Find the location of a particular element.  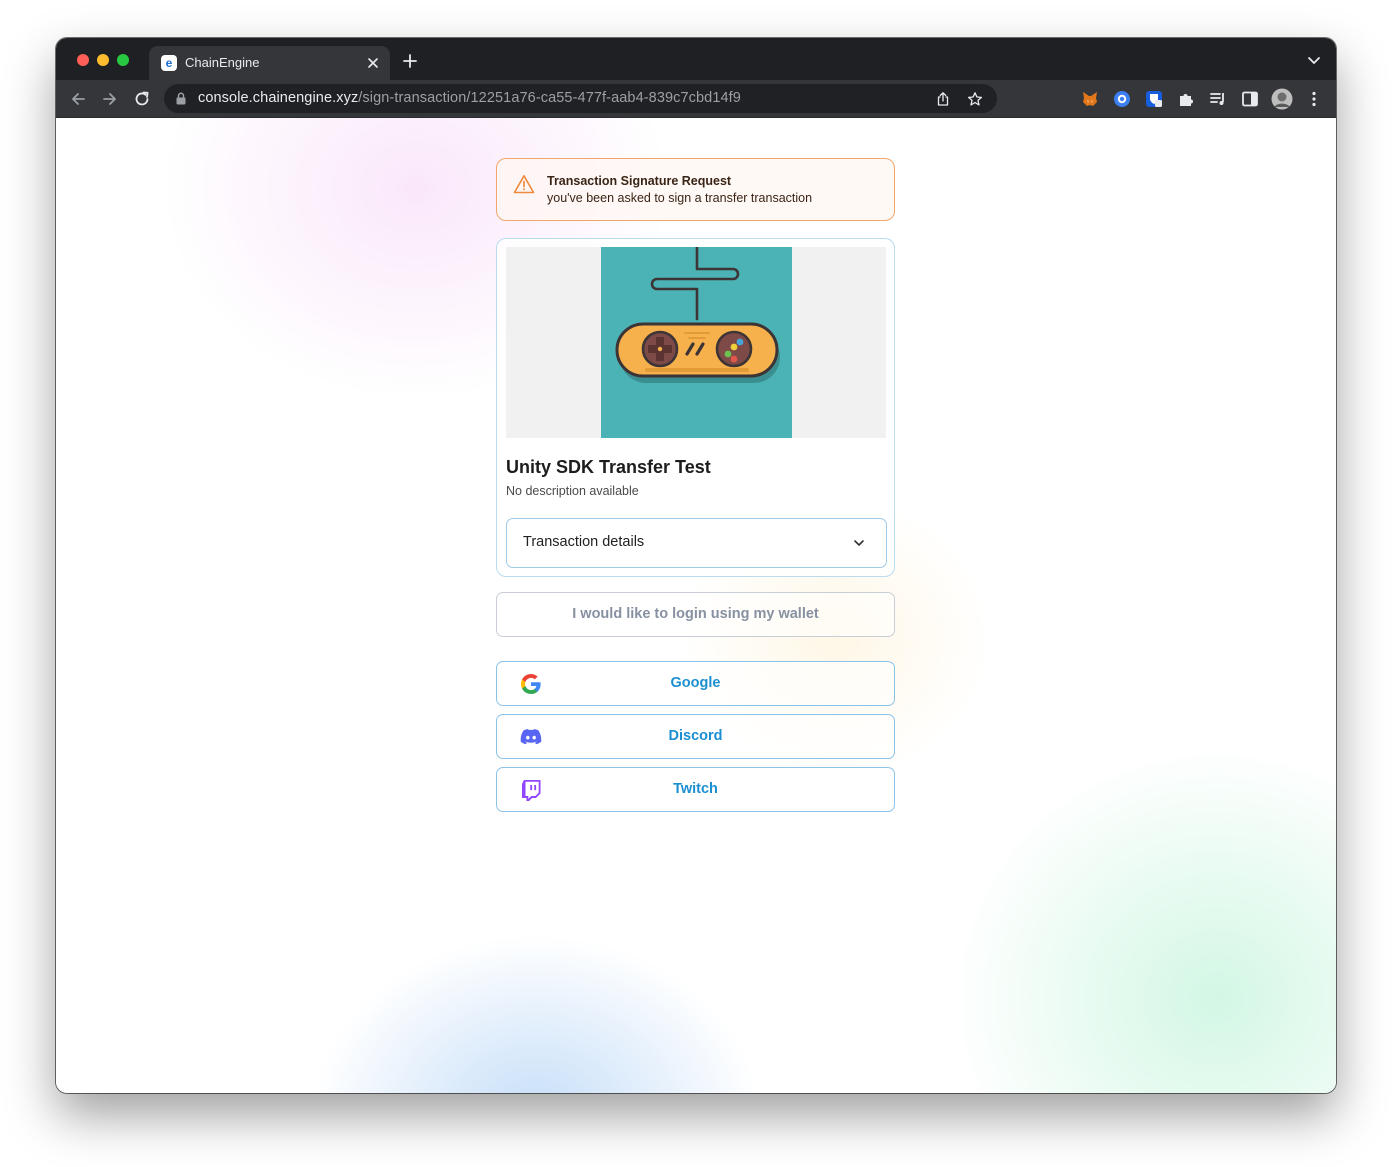

lock-icon is located at coordinates (181, 98).